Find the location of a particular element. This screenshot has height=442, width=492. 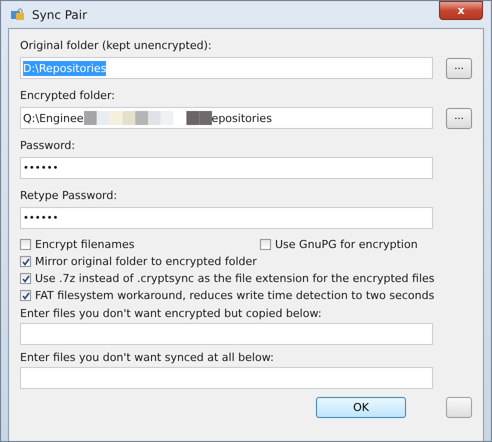

field-label: Password: is located at coordinates (48, 145).